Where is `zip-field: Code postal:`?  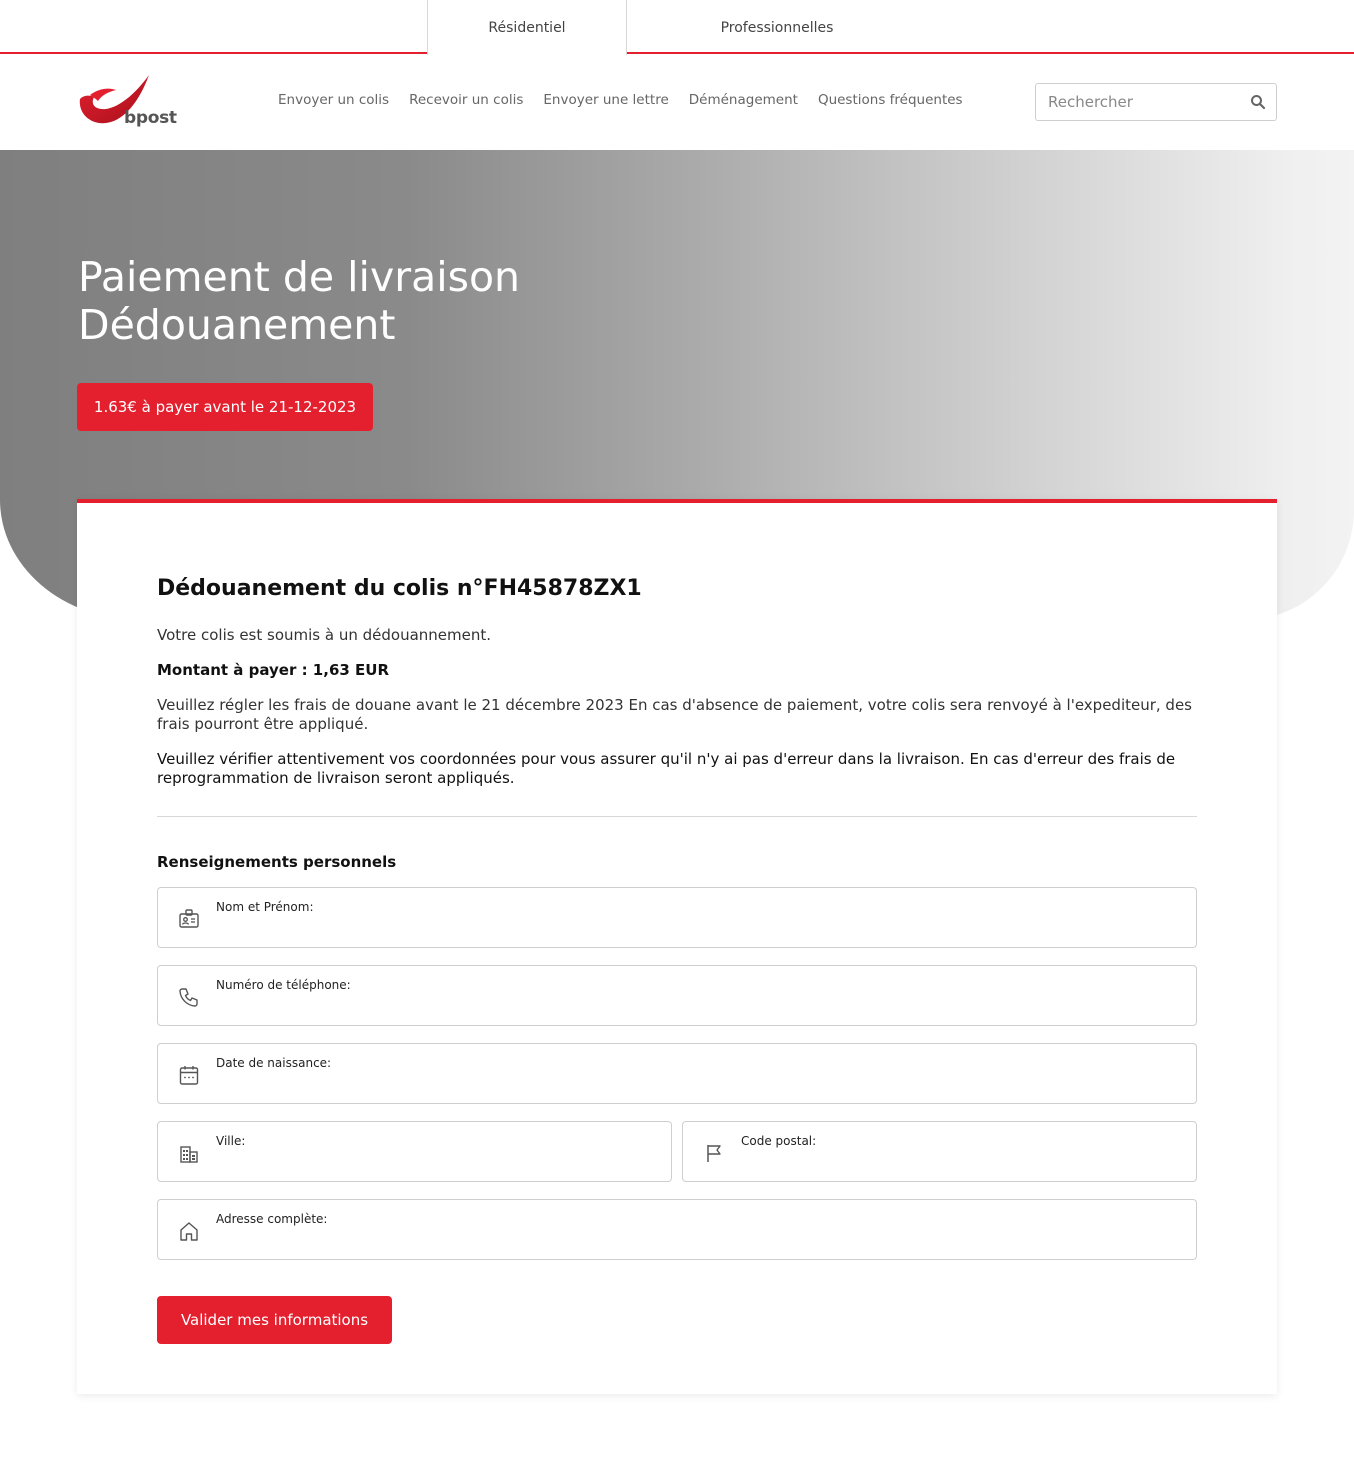
zip-field: Code postal: is located at coordinates (939, 1151).